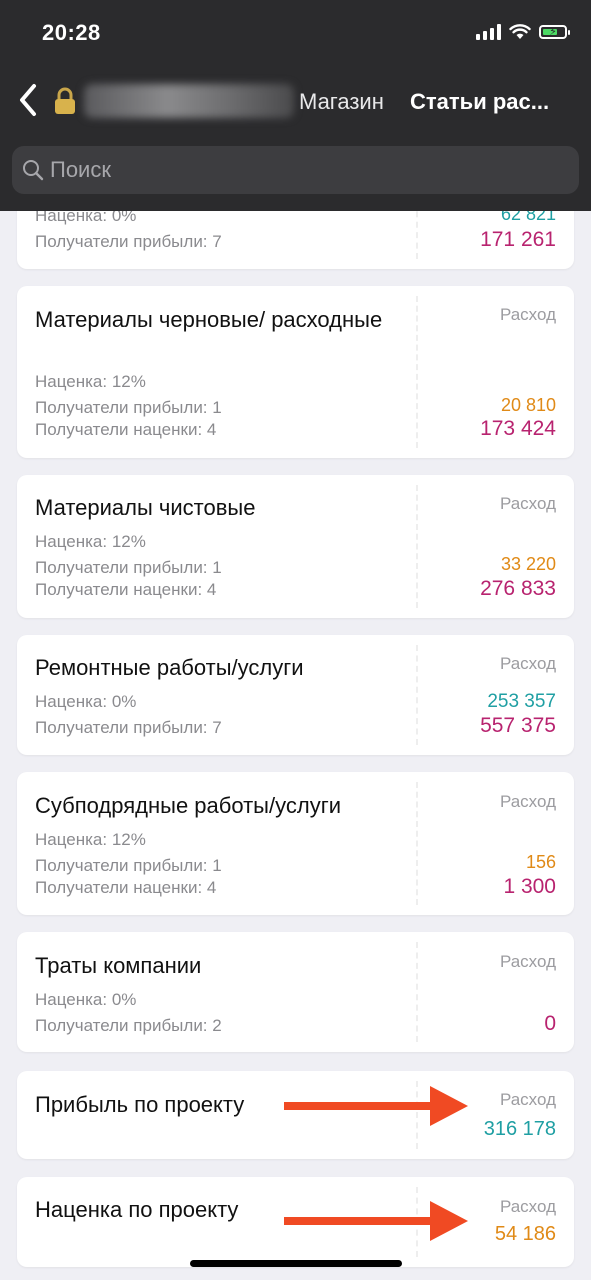  Describe the element at coordinates (518, 428) in the screenshot. I see `total-value: 173 424` at that location.